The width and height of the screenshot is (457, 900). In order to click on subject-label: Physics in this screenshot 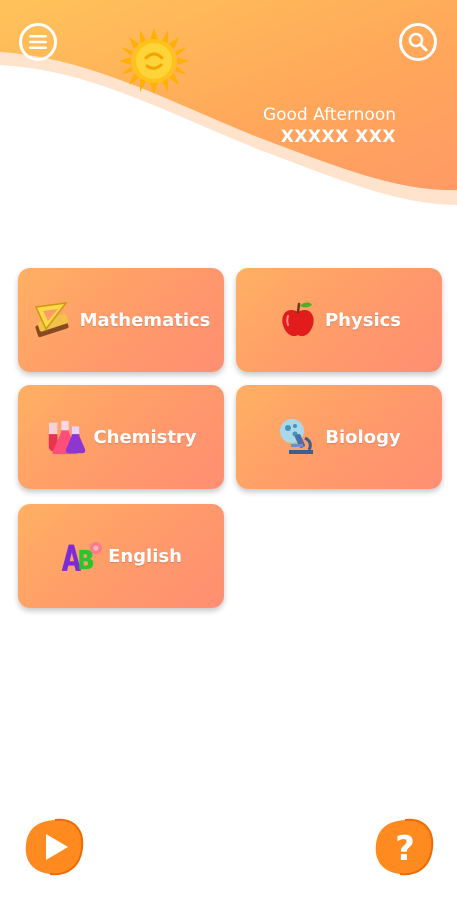, I will do `click(362, 320)`.